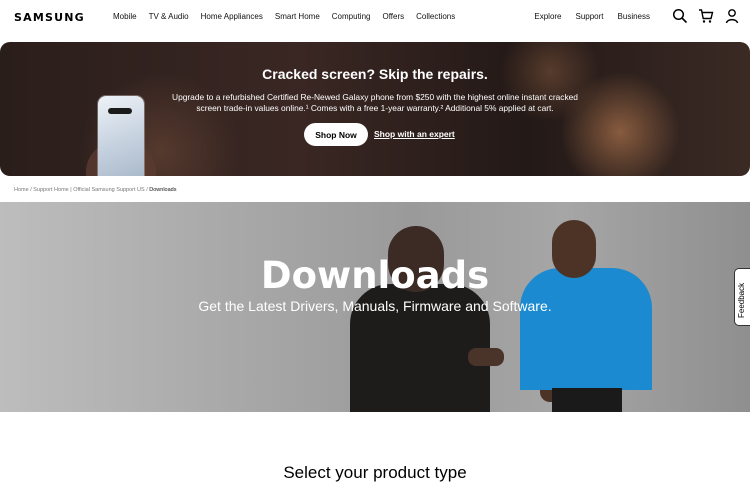 Image resolution: width=750 pixels, height=500 pixels. What do you see at coordinates (741, 300) in the screenshot?
I see `feedback-label: Feedback` at bounding box center [741, 300].